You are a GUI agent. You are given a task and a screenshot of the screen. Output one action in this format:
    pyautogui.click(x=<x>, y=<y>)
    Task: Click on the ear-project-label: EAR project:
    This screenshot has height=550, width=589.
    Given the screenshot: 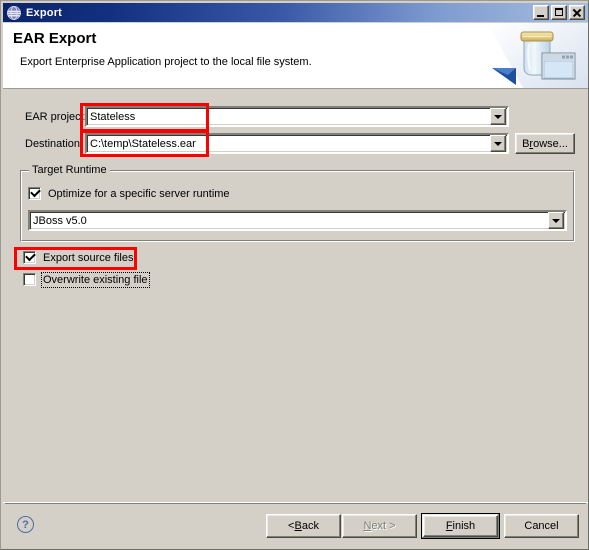 What is the action you would take?
    pyautogui.click(x=56, y=117)
    